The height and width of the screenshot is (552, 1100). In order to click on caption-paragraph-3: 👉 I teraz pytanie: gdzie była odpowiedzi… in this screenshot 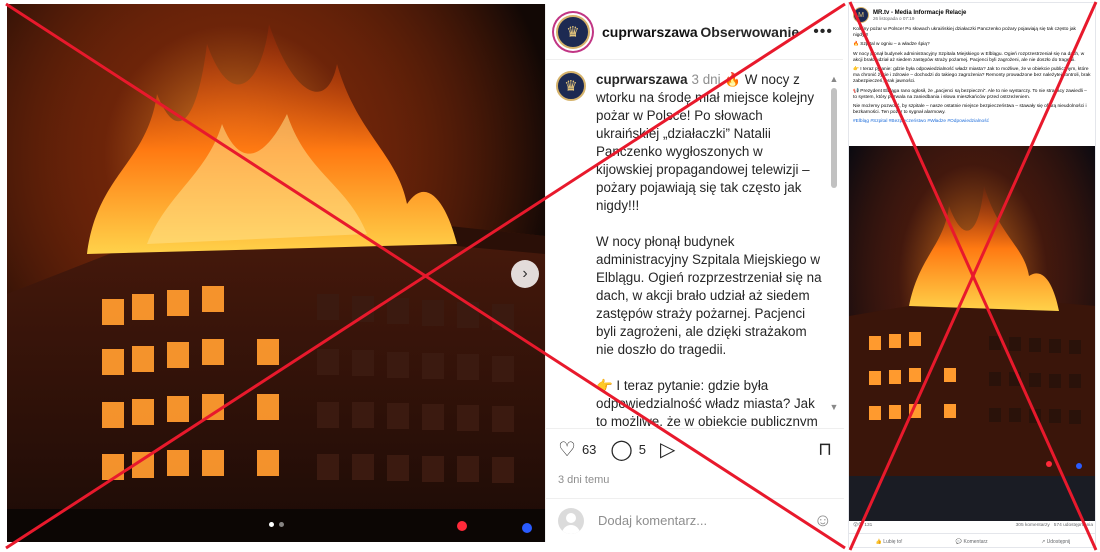, I will do `click(707, 402)`.